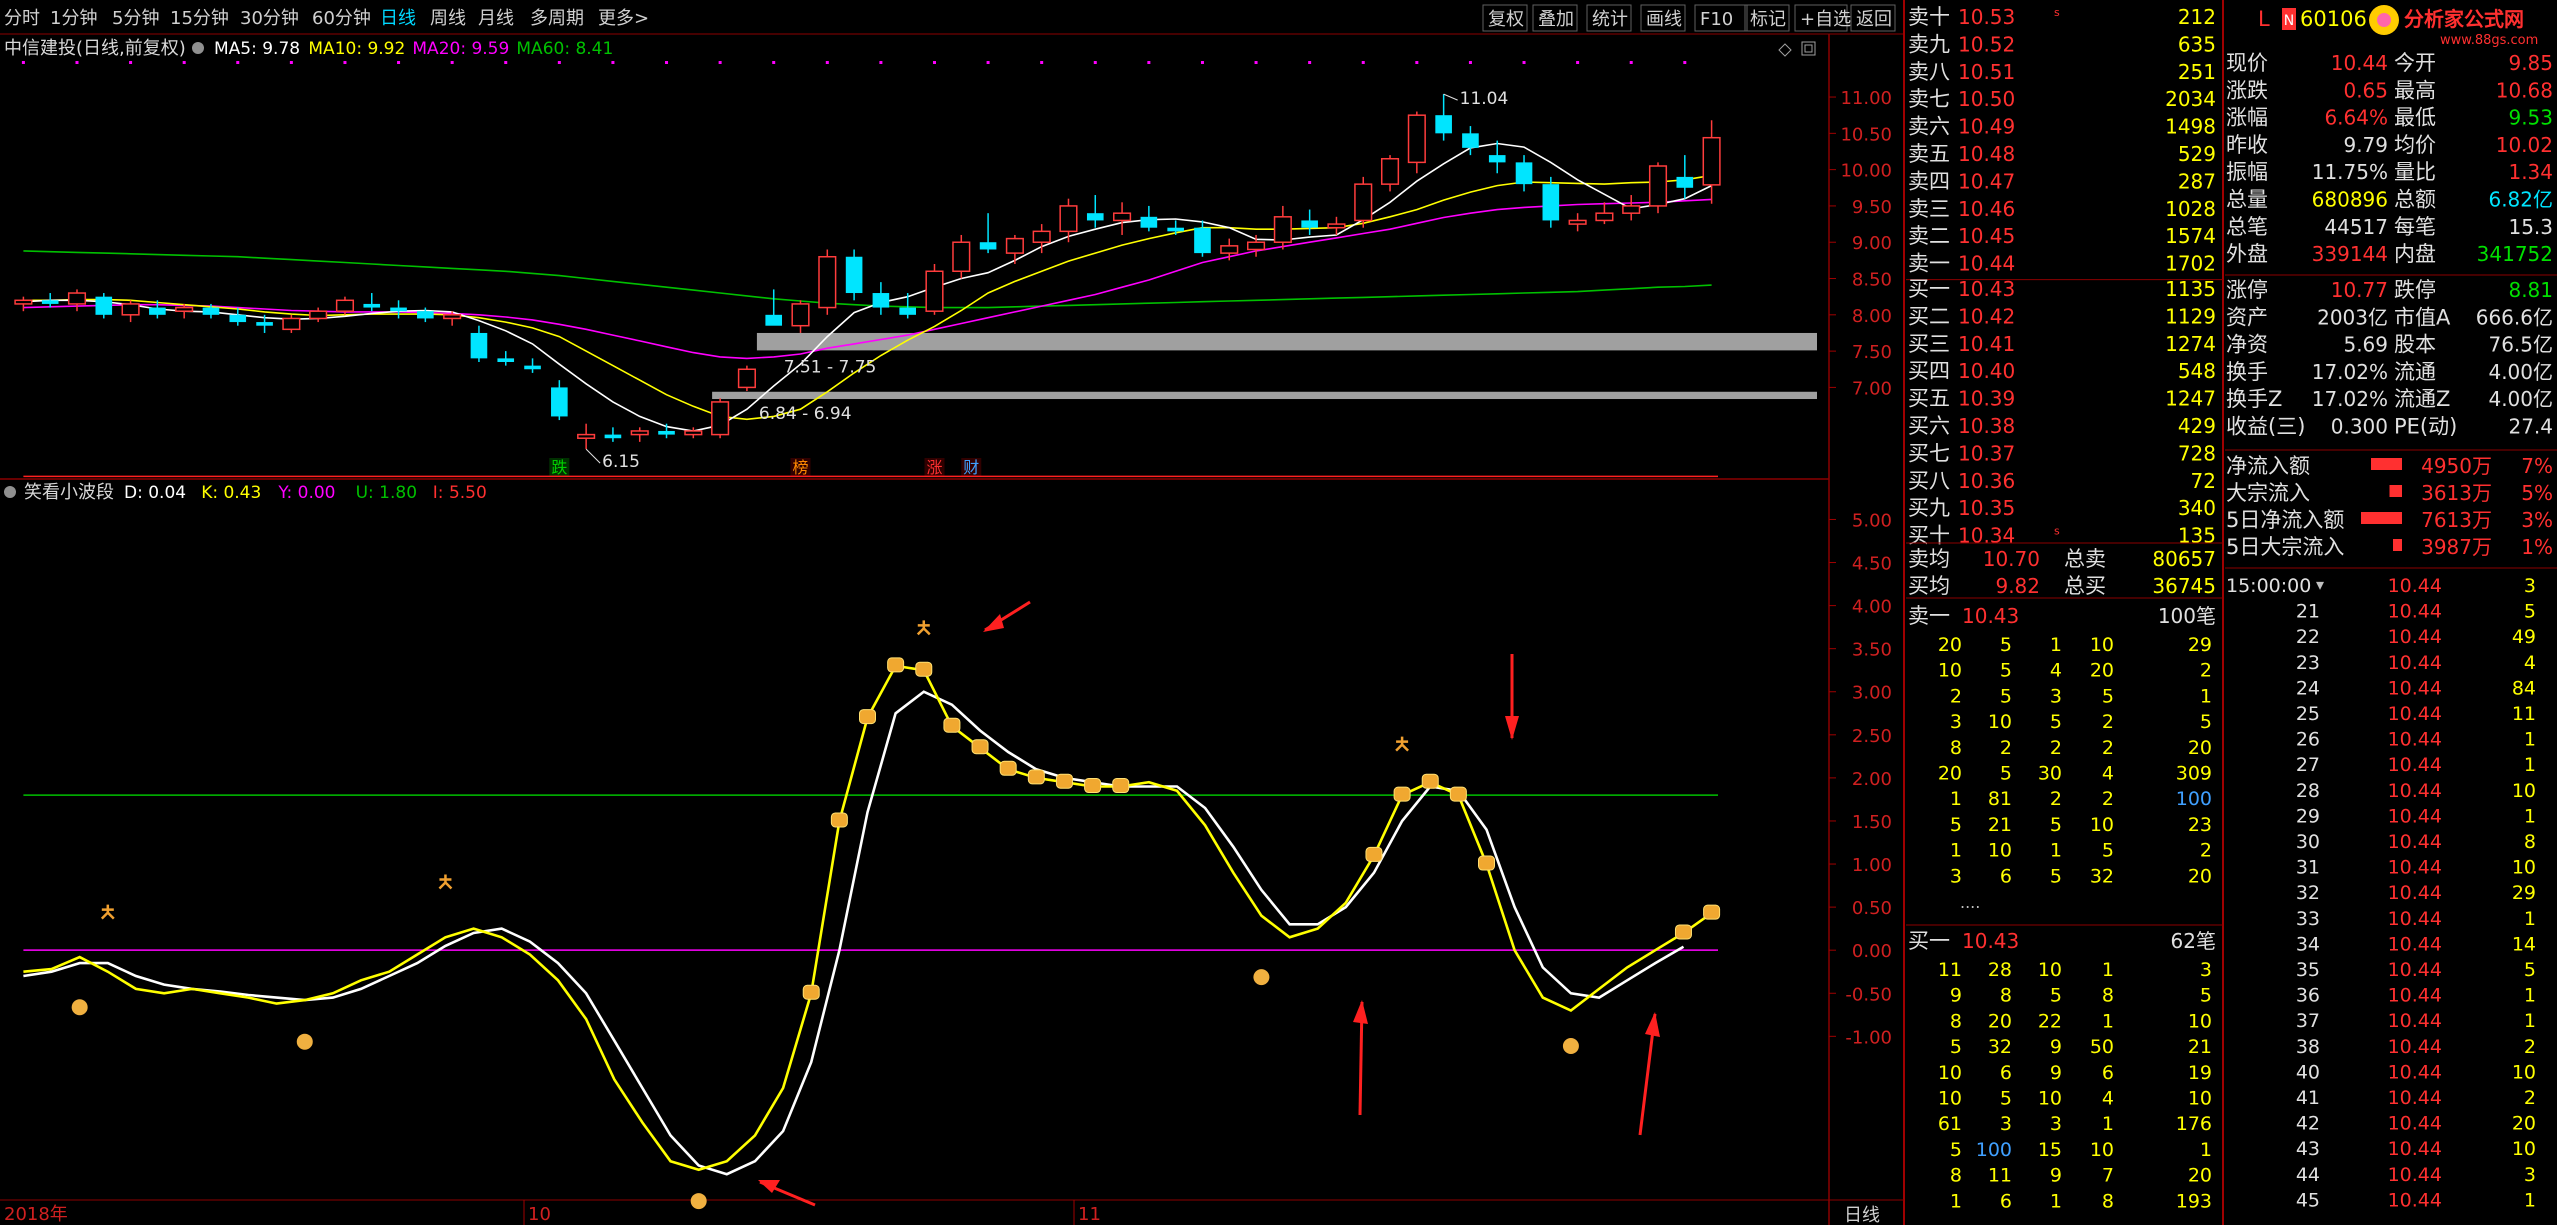 Image resolution: width=2557 pixels, height=1225 pixels. I want to click on price-axis-label: 8.00, so click(1872, 316).